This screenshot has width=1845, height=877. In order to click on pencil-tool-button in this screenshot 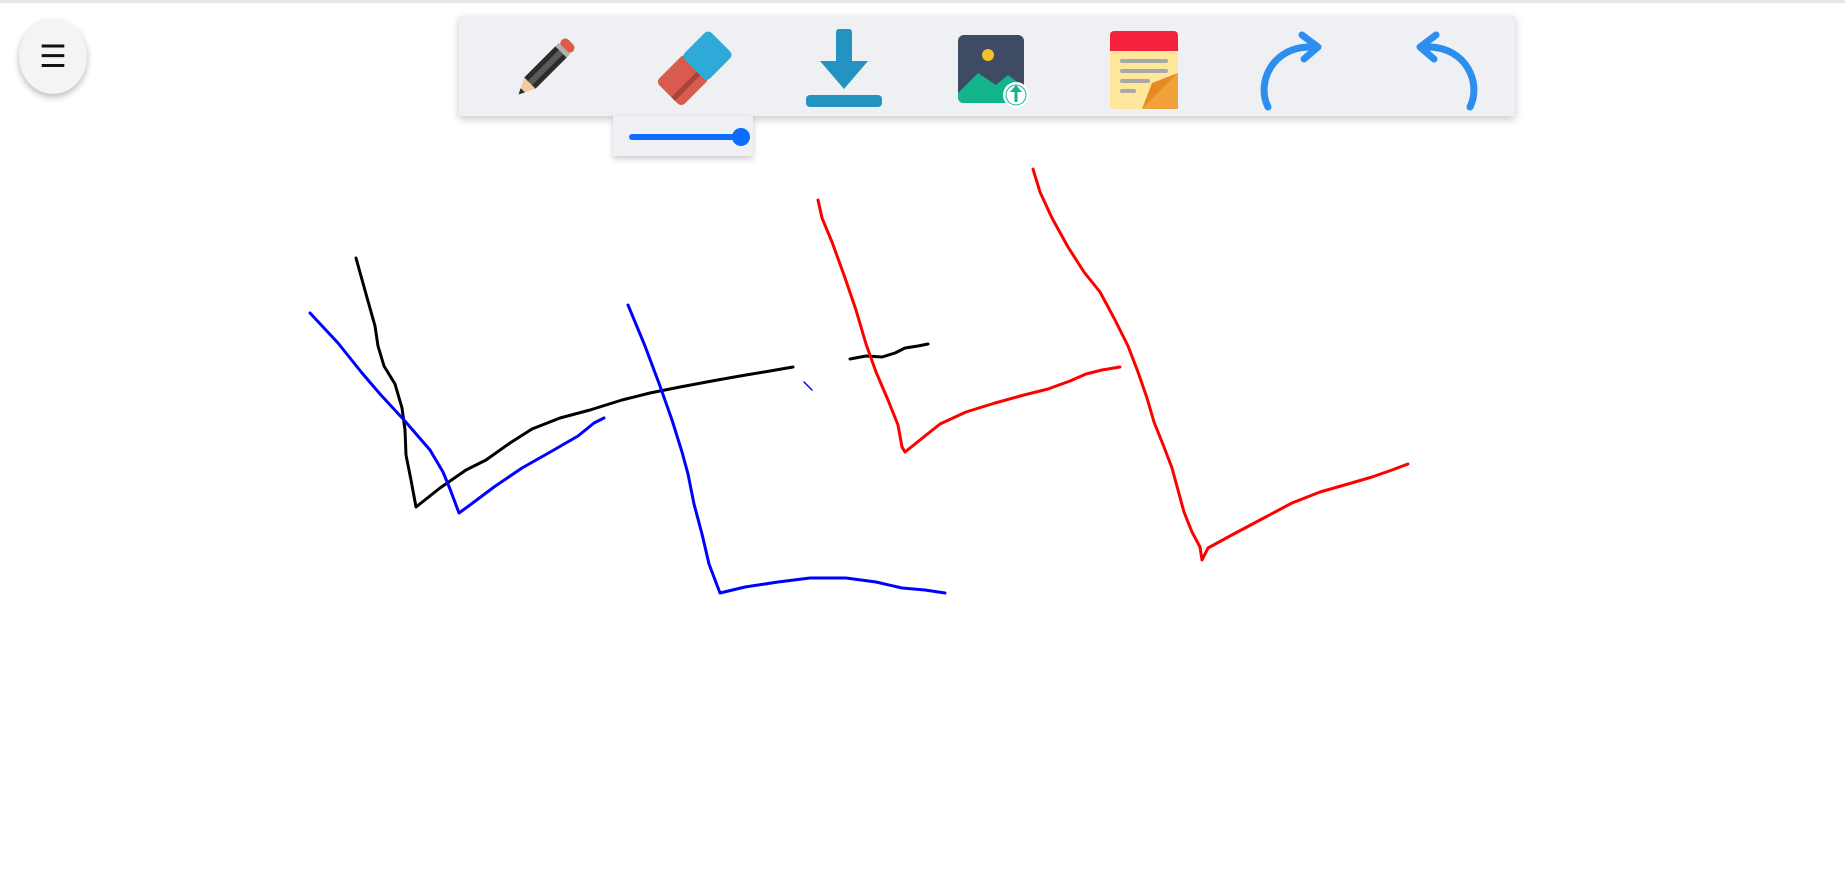, I will do `click(544, 69)`.